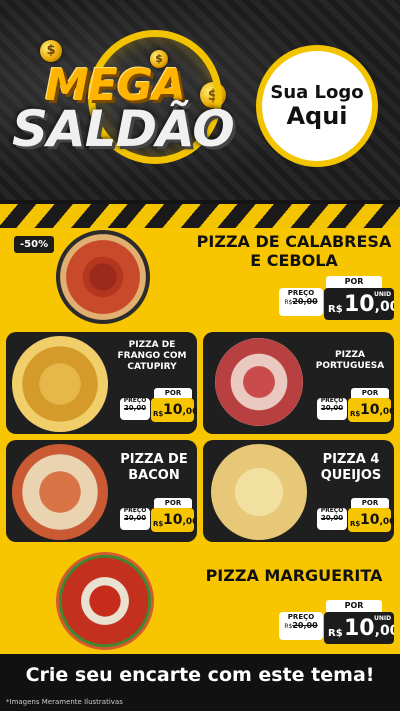  Describe the element at coordinates (317, 92) in the screenshot. I see `logo-text-line1: Sua Logo` at that location.